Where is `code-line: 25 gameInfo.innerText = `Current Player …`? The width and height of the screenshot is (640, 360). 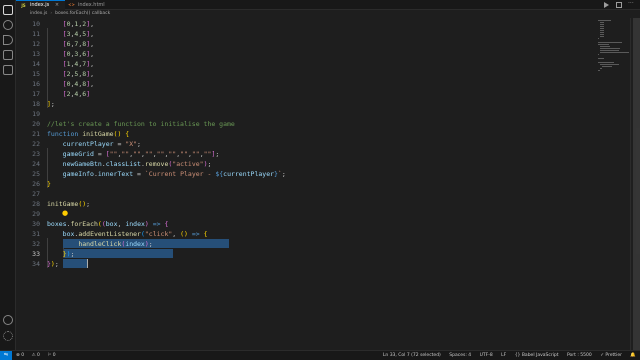
code-line: 25 gameInfo.innerText = `Current Player … is located at coordinates (313, 174).